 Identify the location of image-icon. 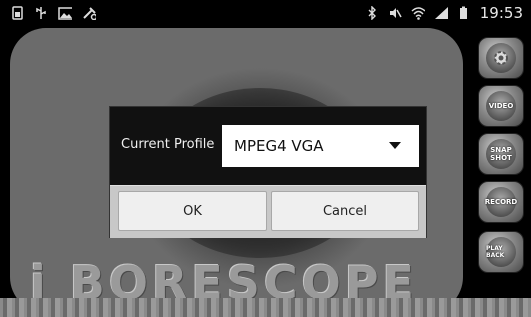
(65, 13).